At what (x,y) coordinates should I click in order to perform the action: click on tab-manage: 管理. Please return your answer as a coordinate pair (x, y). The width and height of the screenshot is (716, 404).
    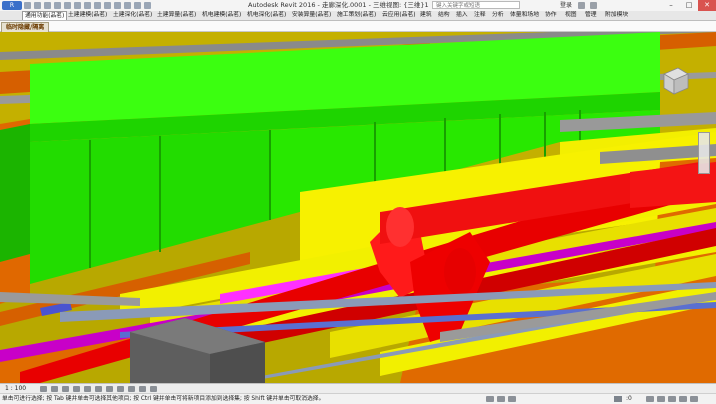
    Looking at the image, I should click on (591, 15).